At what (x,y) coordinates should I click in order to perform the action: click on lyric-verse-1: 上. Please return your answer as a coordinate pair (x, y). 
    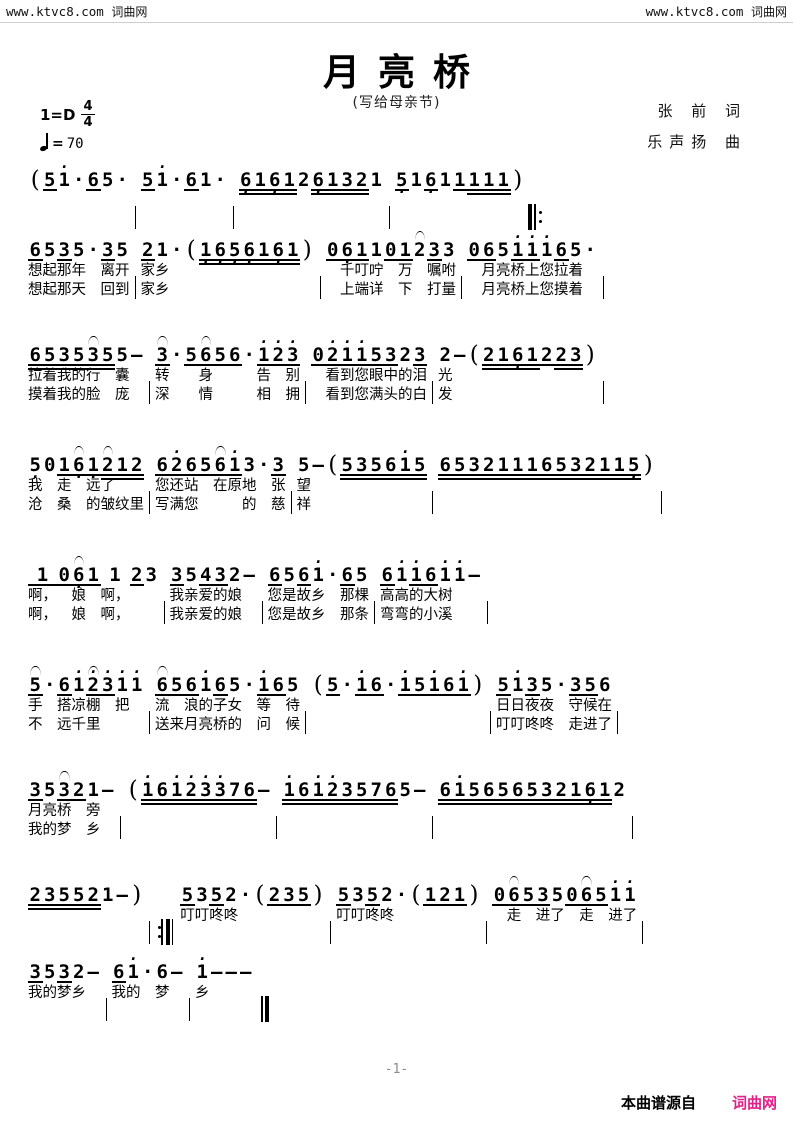
    Looking at the image, I should click on (532, 271).